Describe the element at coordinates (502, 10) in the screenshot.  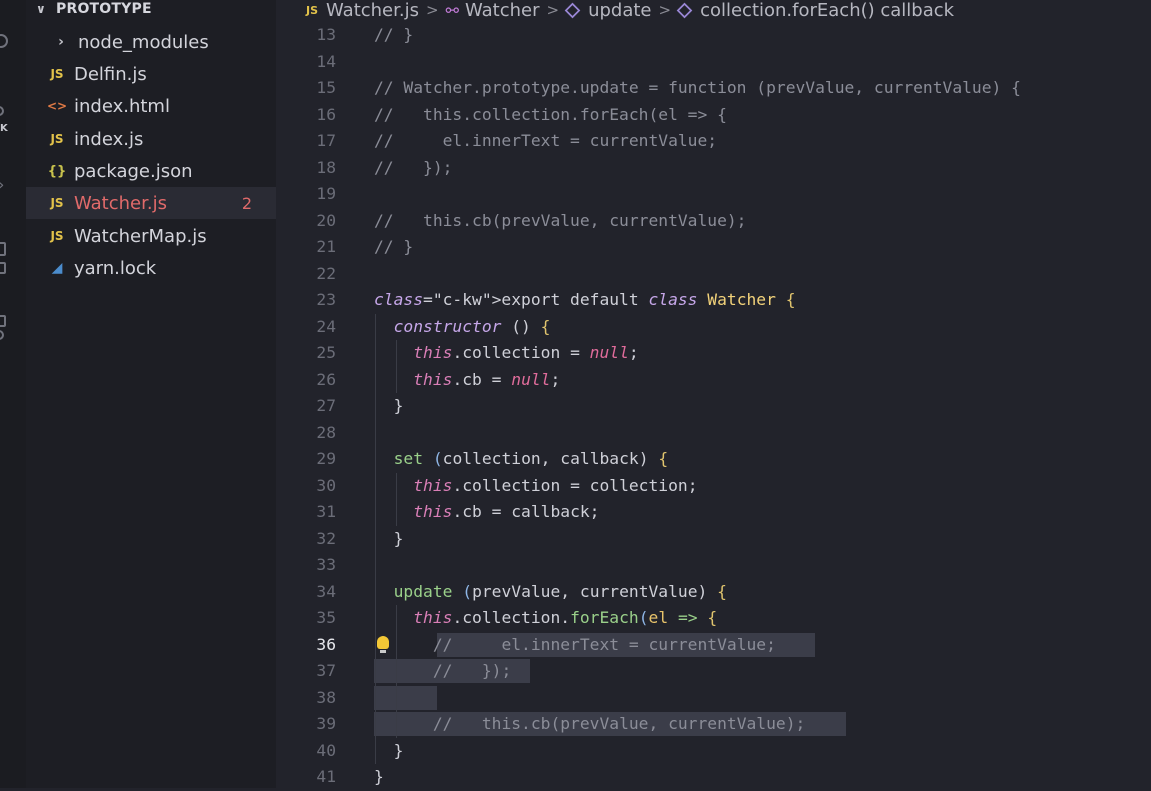
I see `breadcrumb-class-label: Watcher` at that location.